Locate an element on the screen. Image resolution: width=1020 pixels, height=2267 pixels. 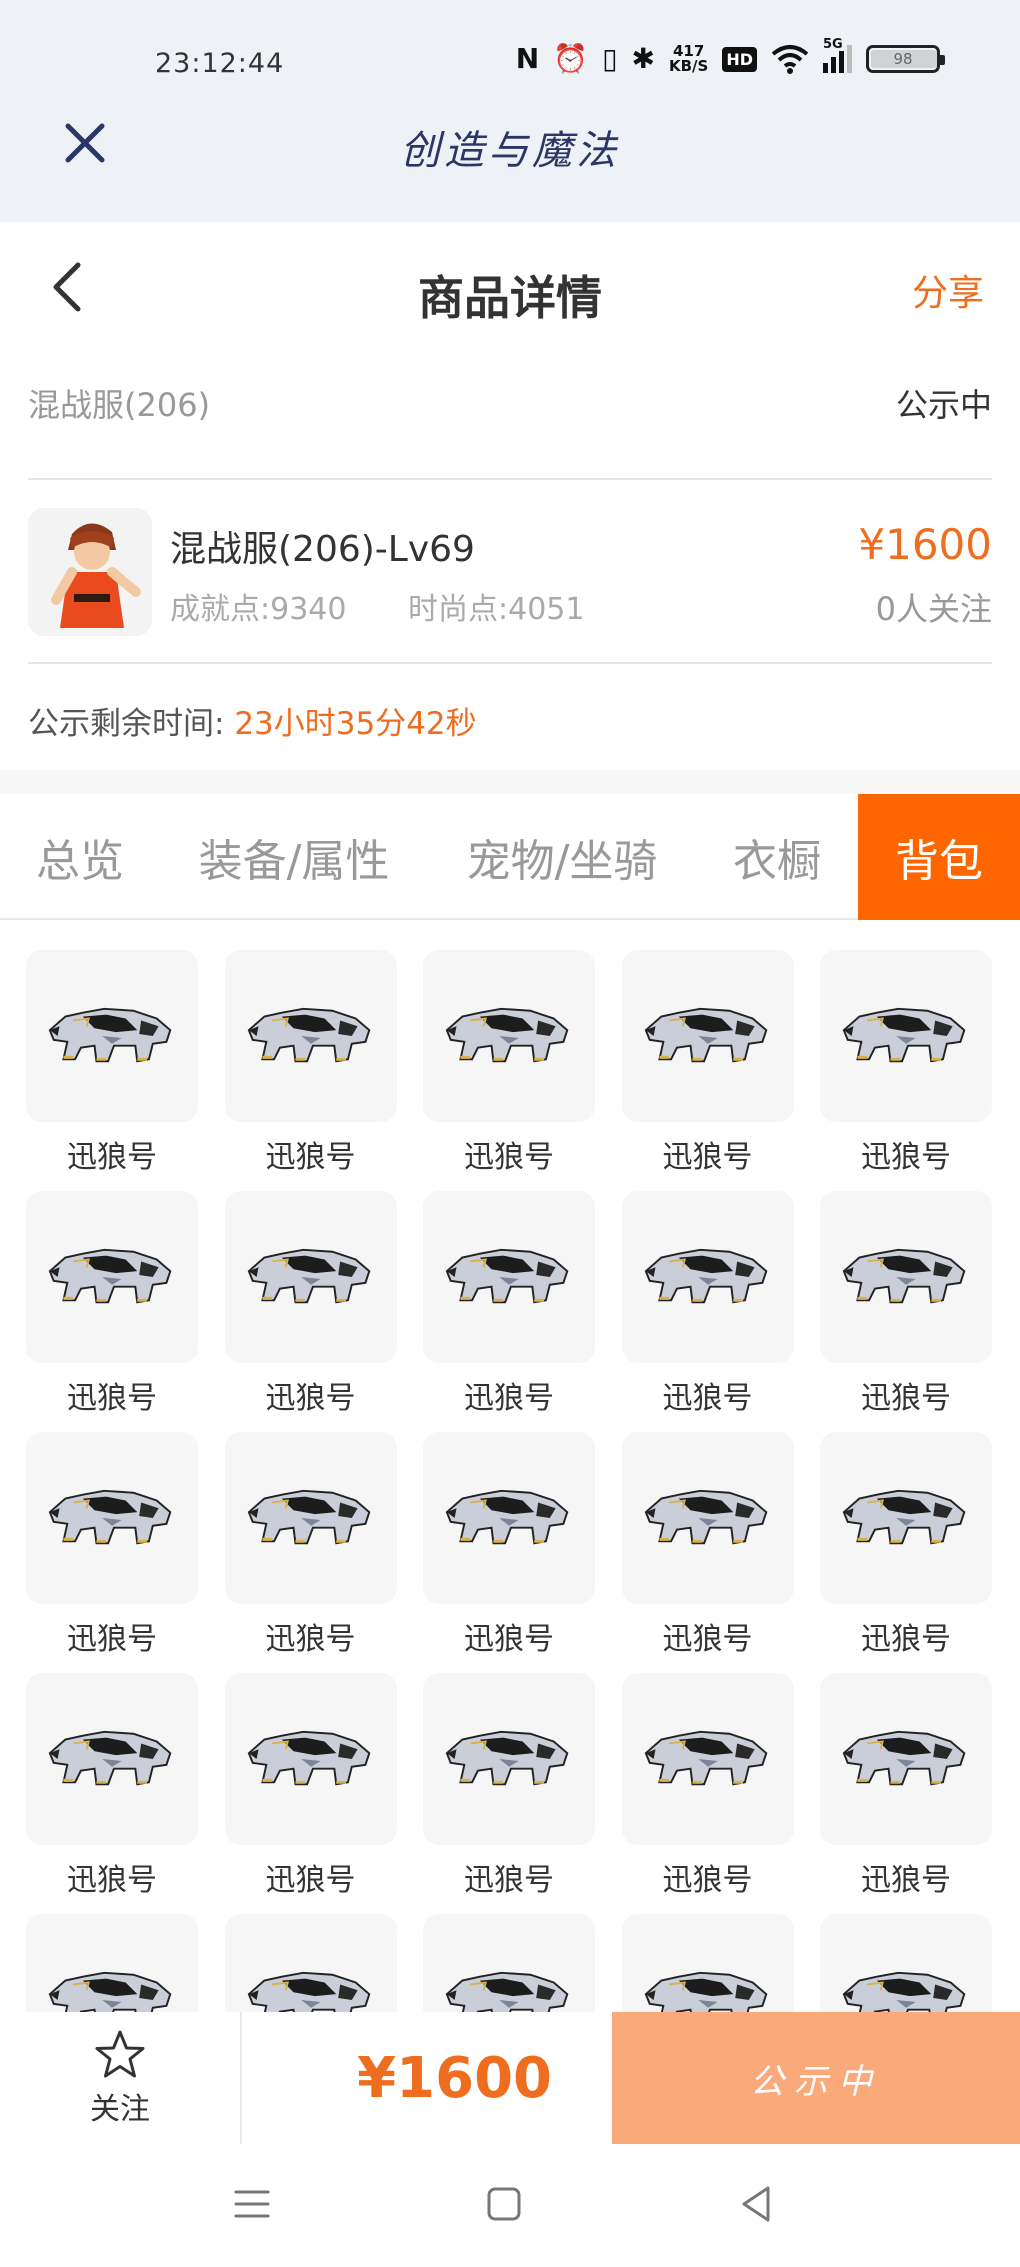
detail-tabs: 总览 装备/属性 宠物/坐骑 衣橱 背包 is located at coordinates (510, 857).